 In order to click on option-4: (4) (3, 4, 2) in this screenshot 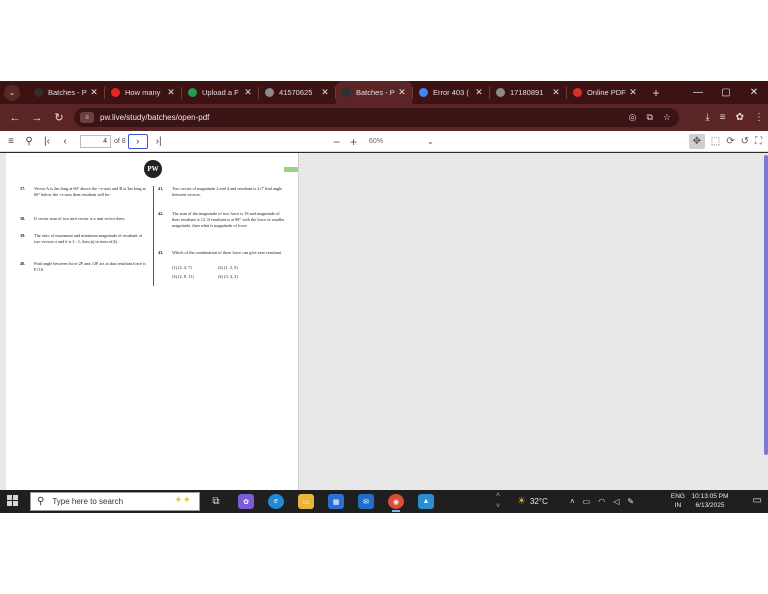, I will do `click(228, 276)`.